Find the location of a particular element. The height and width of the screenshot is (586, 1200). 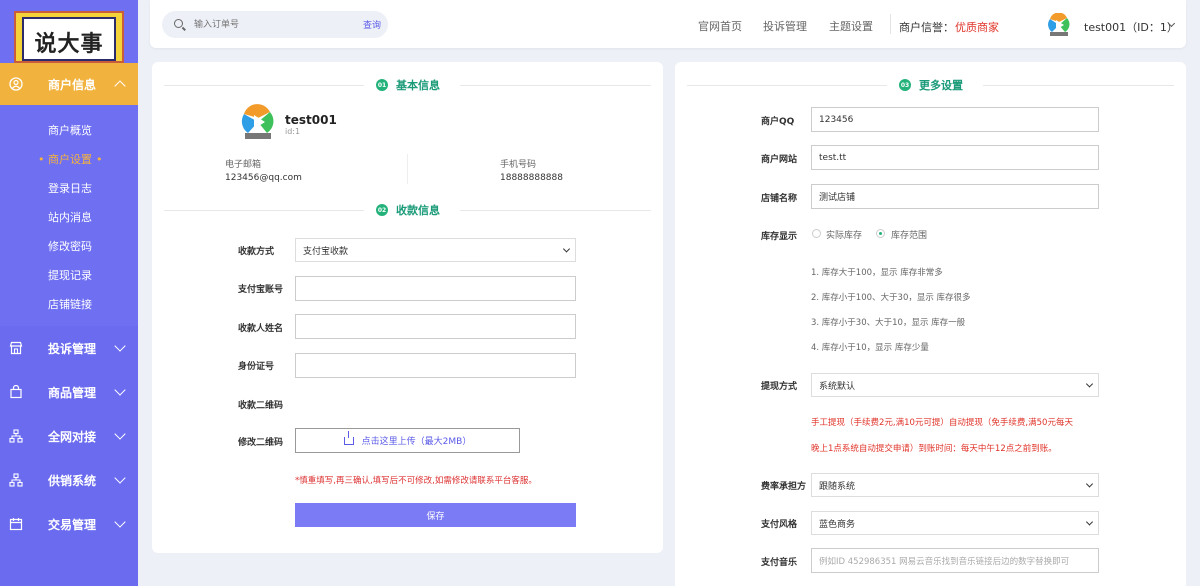

withdraw-note: 晚上1点系统自动提交申请）到账时间：每天中午12点之前到账。 is located at coordinates (934, 449).